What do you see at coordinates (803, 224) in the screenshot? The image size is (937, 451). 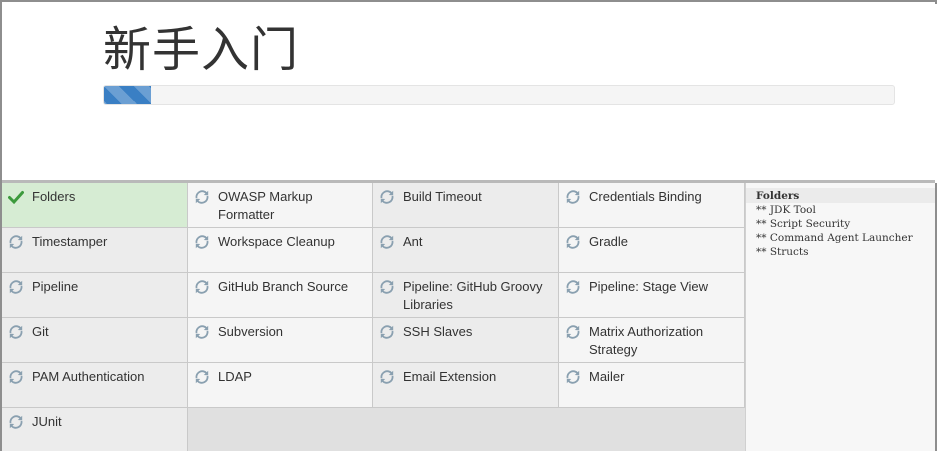 I see `log-line: ** Script Security` at bounding box center [803, 224].